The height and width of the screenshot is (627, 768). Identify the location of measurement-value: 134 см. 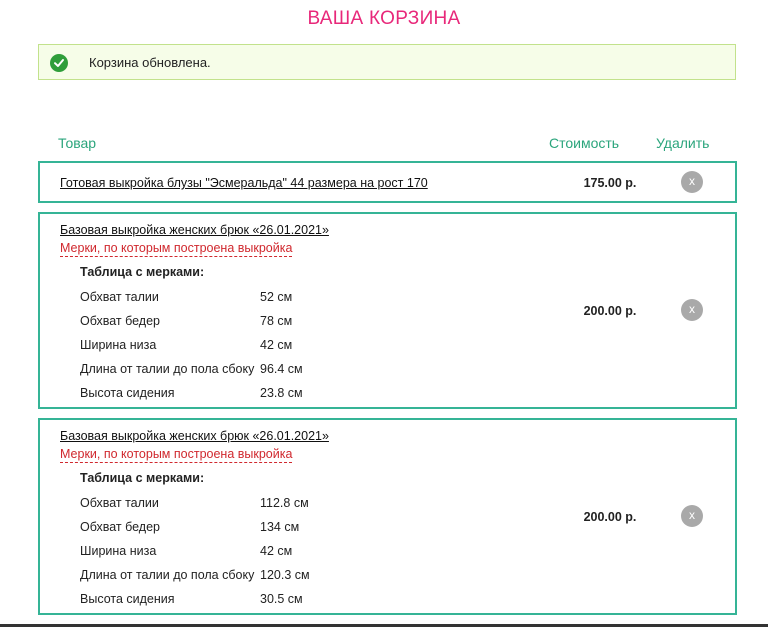
(280, 527).